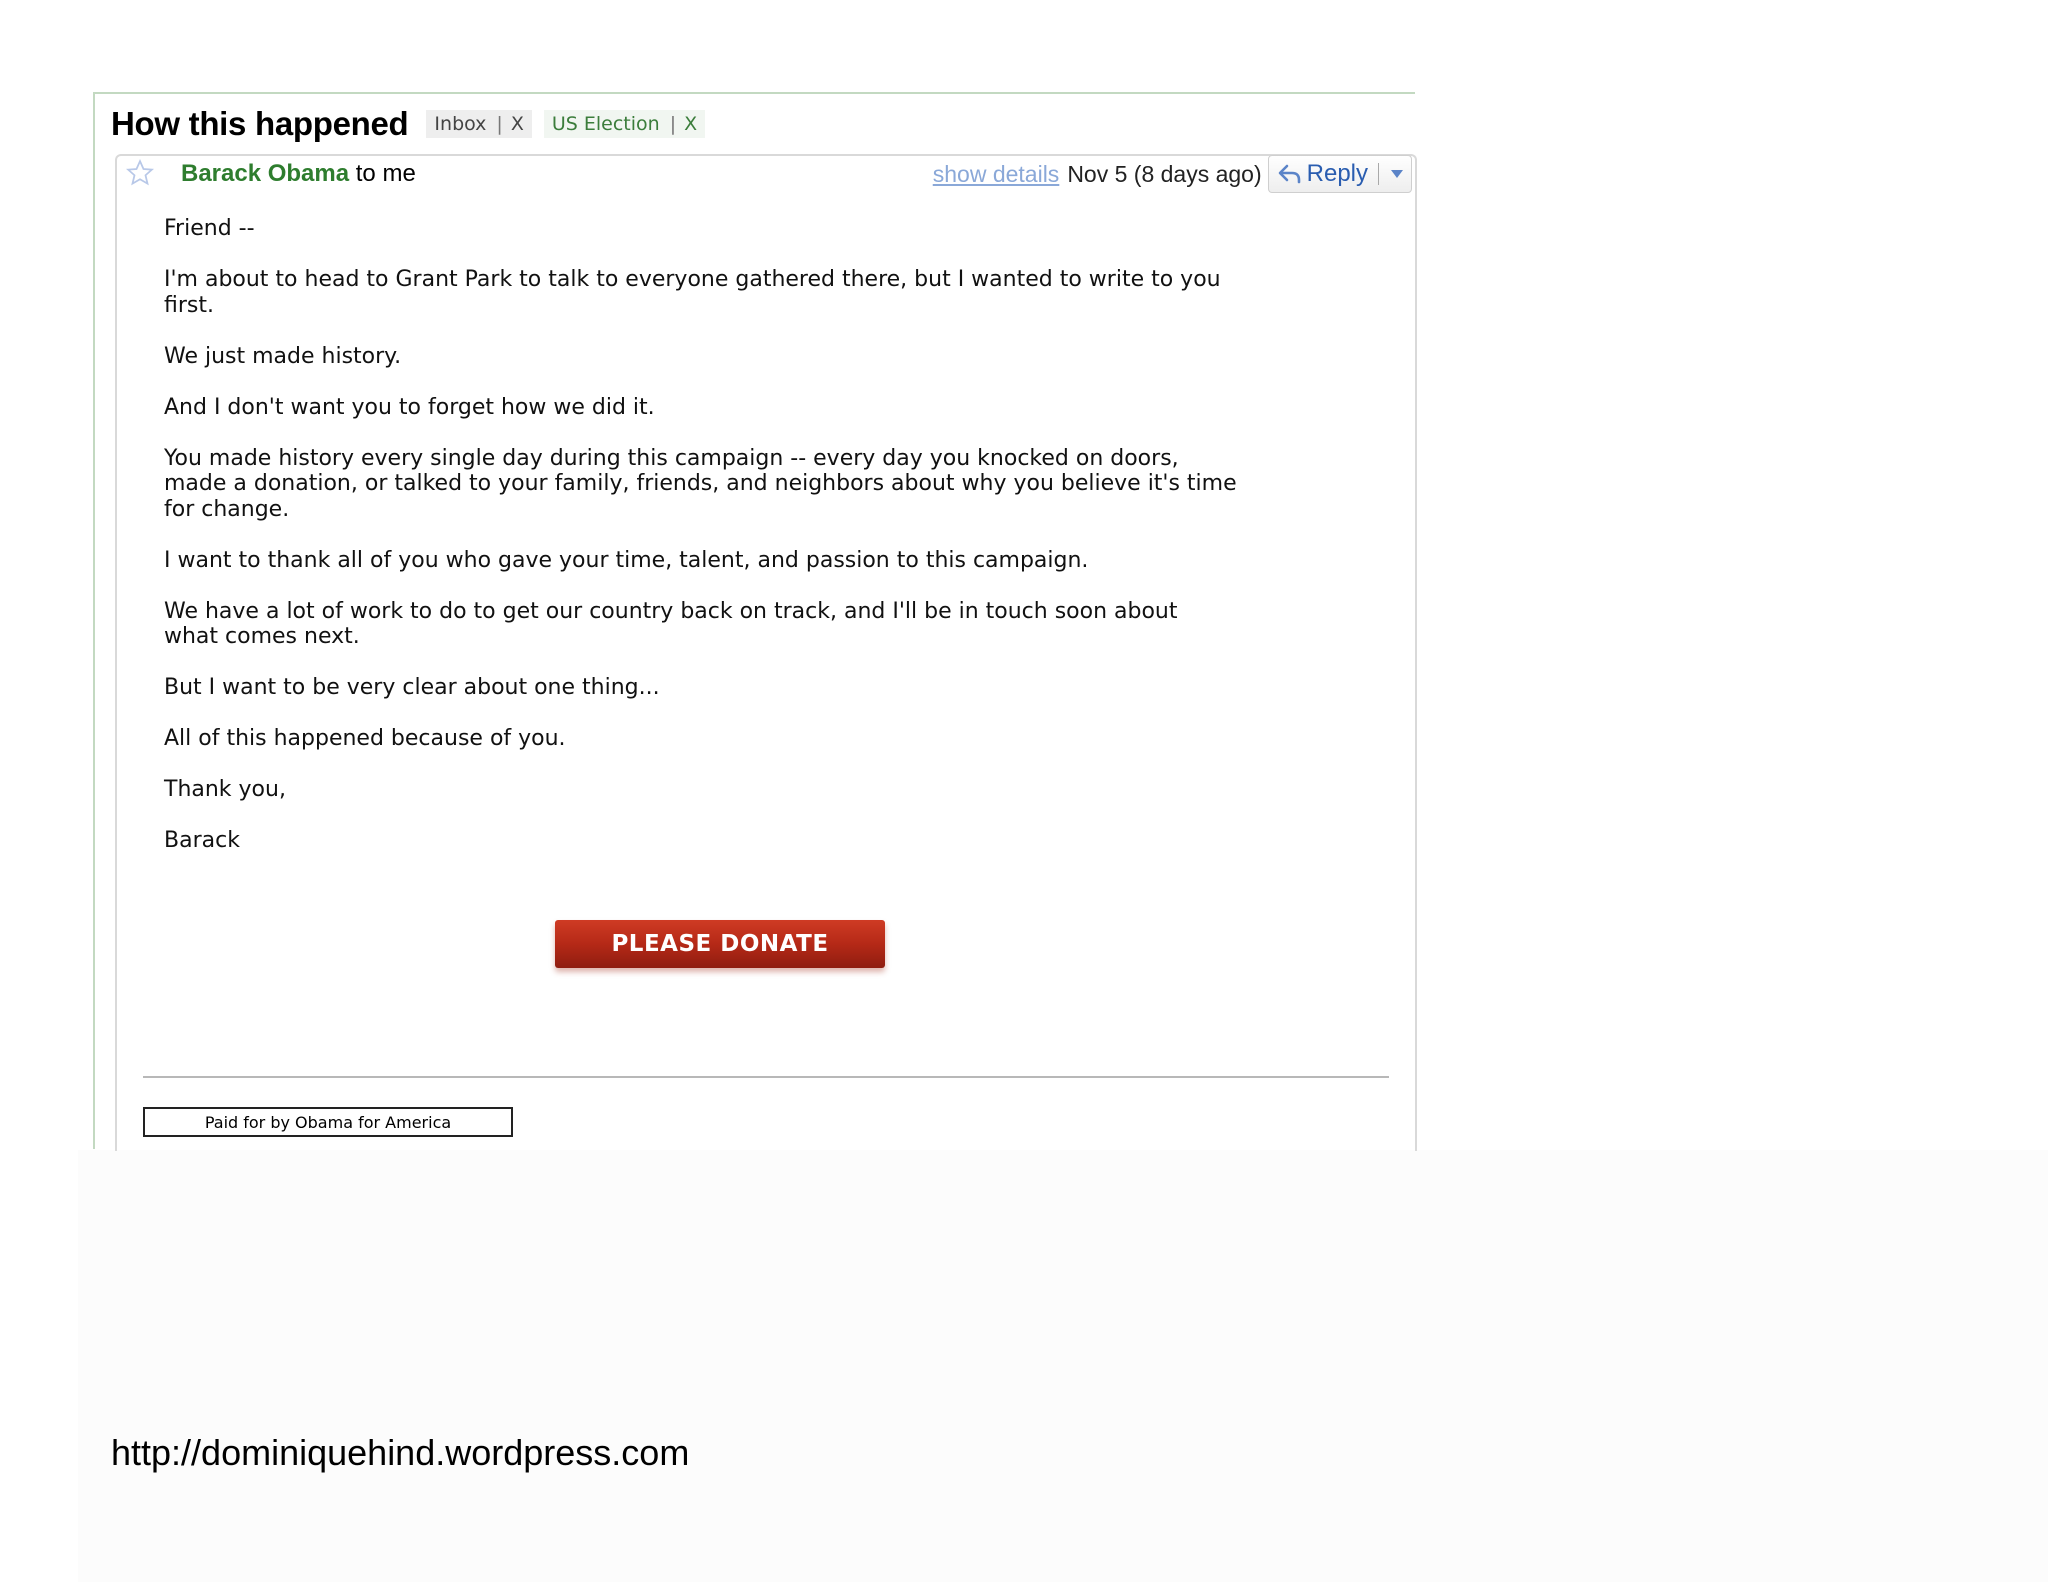  Describe the element at coordinates (1337, 173) in the screenshot. I see `reply-label: Reply` at that location.